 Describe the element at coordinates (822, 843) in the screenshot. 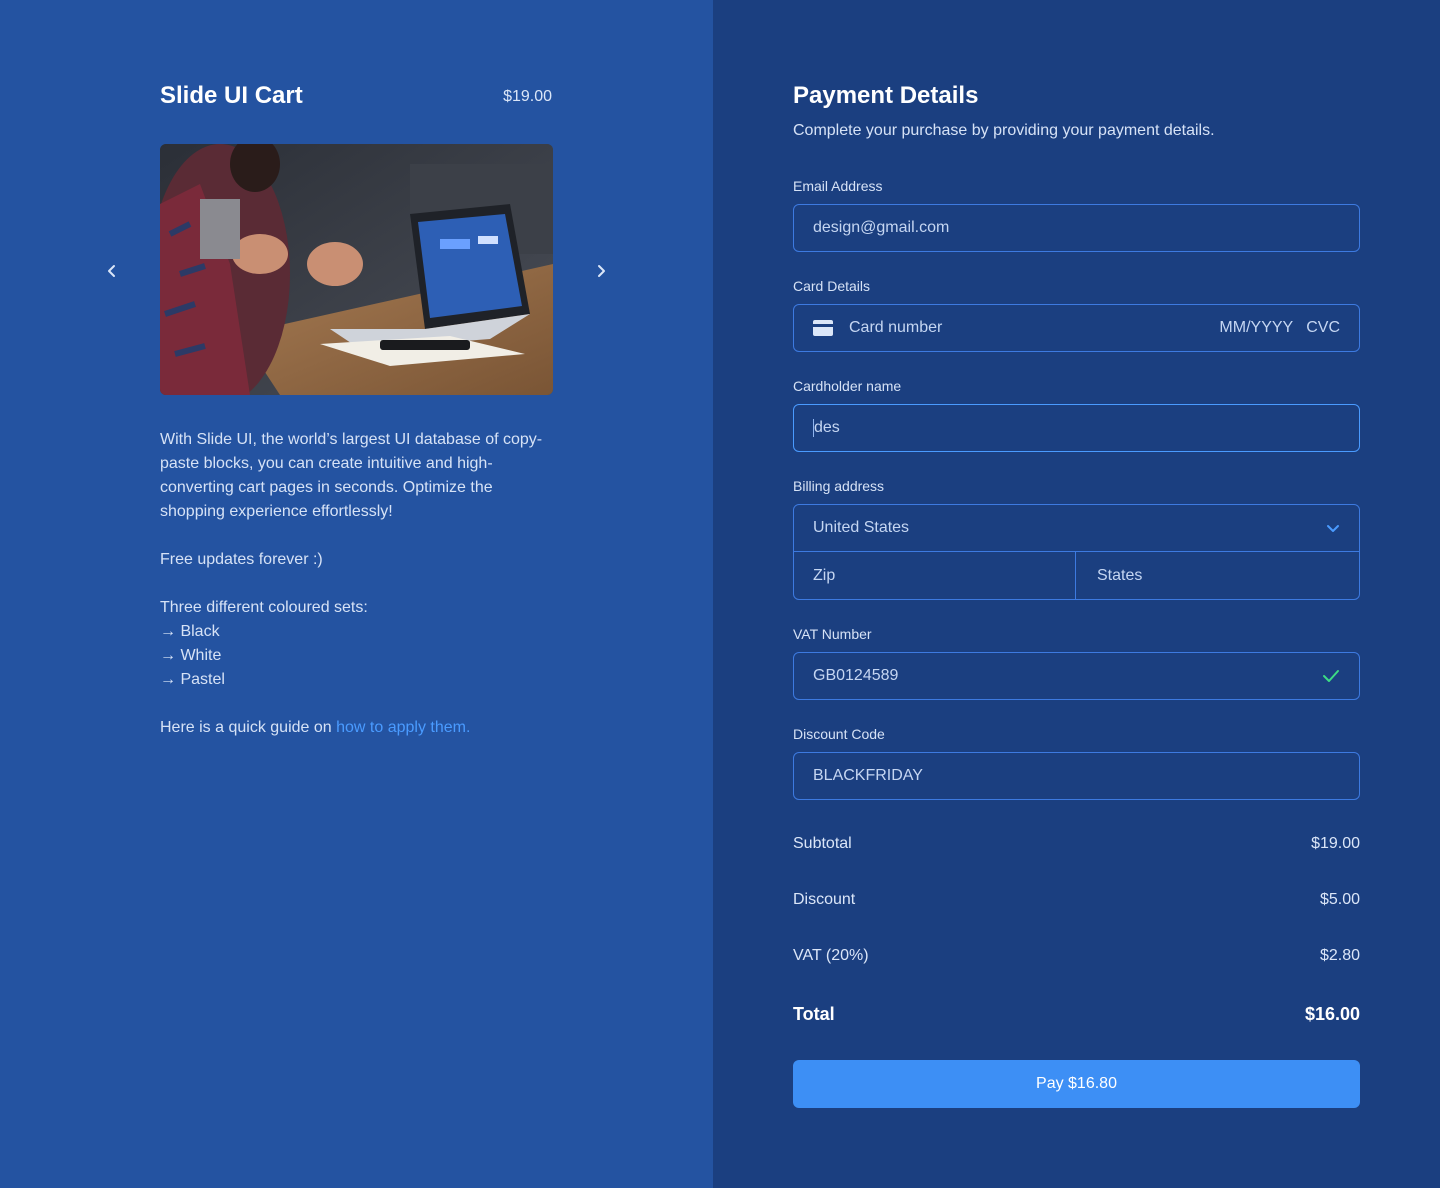

I see `subtotal-label: Subtotal` at that location.